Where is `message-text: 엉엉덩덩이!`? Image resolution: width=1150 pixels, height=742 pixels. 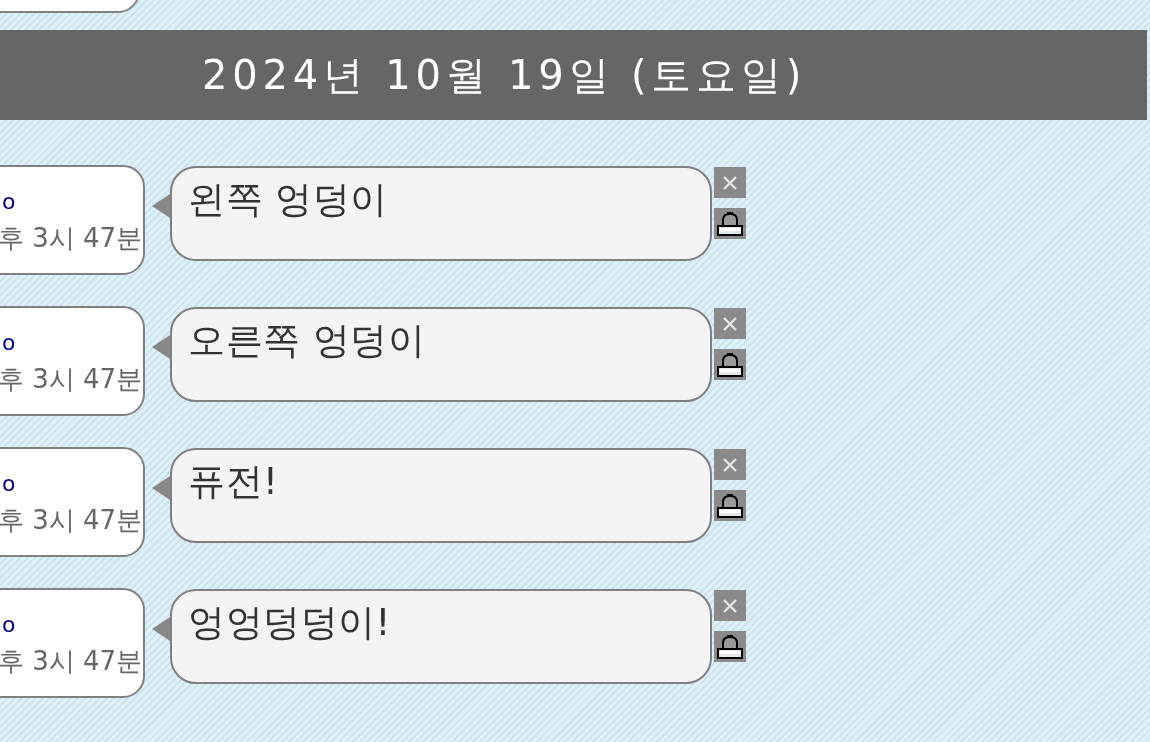 message-text: 엉엉덩덩이! is located at coordinates (289, 622).